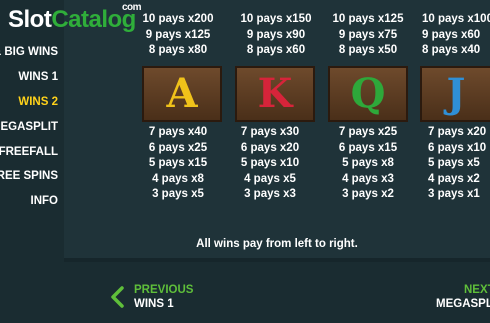 The width and height of the screenshot is (490, 323). What do you see at coordinates (270, 147) in the screenshot?
I see `pay-line: 6 pays x20` at bounding box center [270, 147].